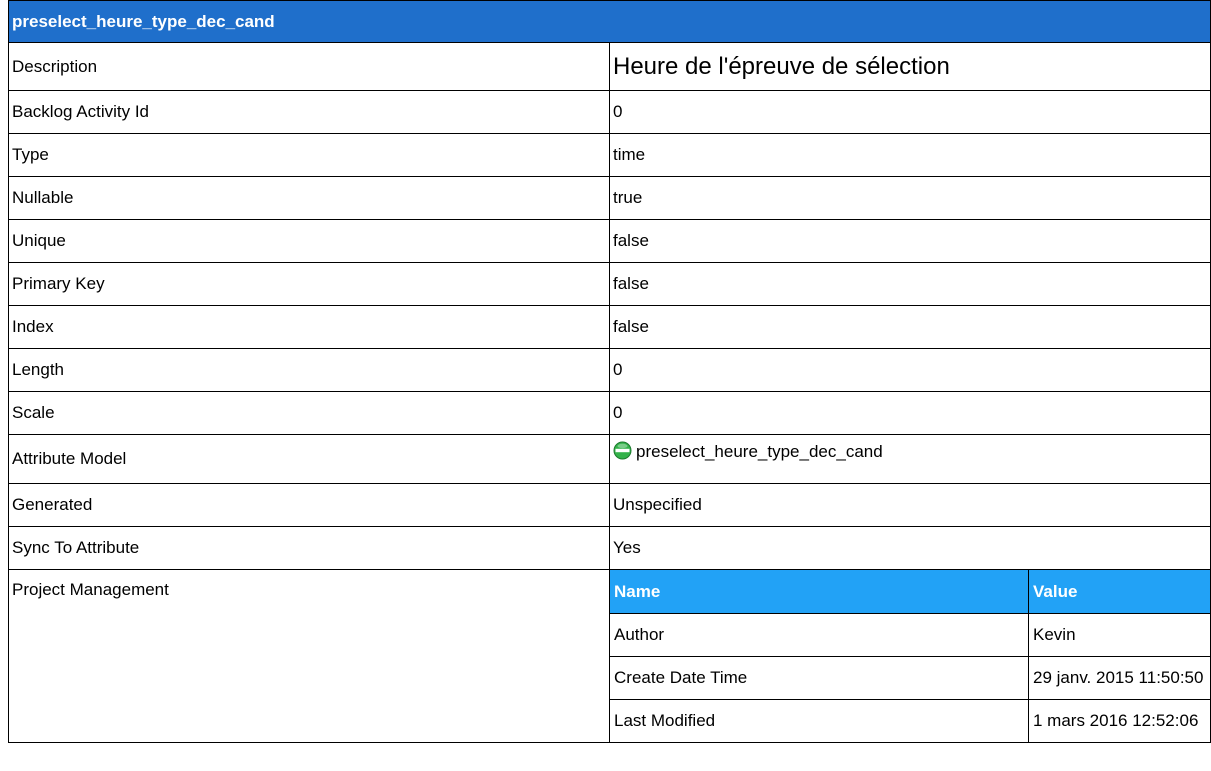 The height and width of the screenshot is (771, 1211). I want to click on table-row-primary-key: Primary Key false, so click(609, 284).